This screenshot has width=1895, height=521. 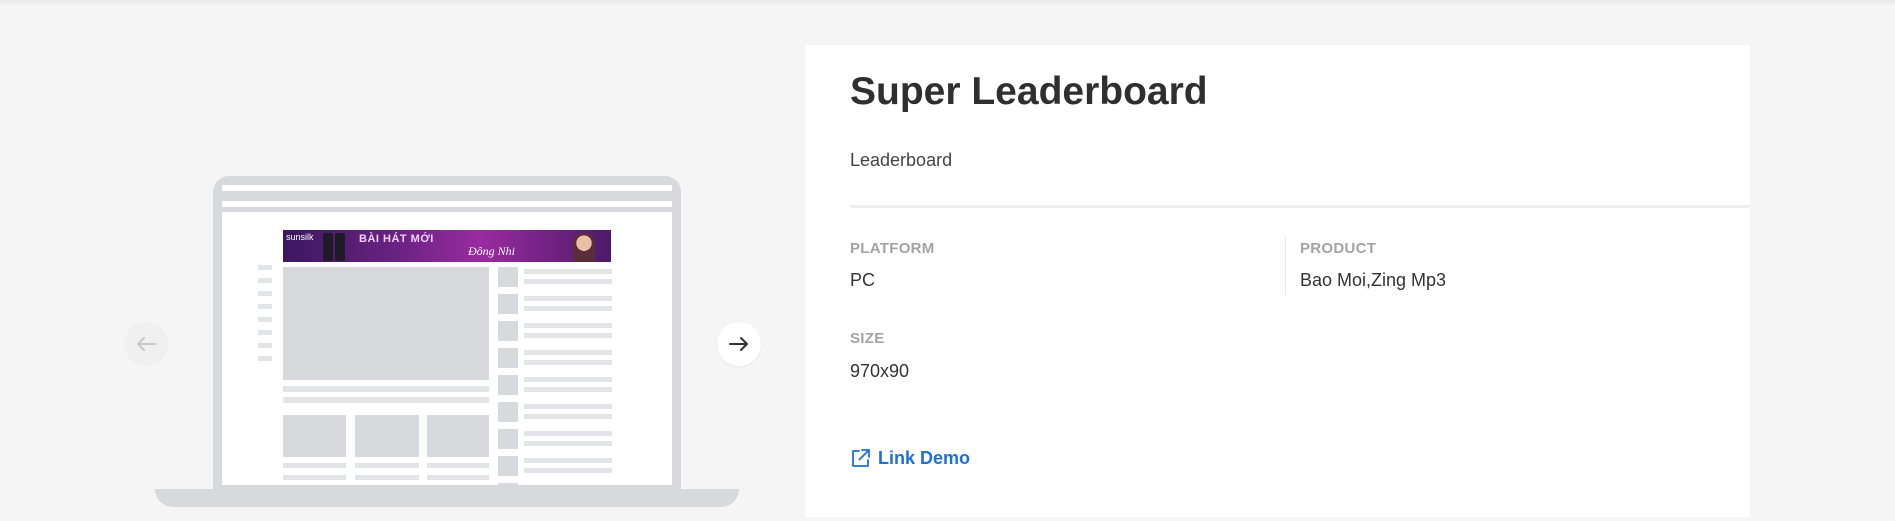 What do you see at coordinates (880, 371) in the screenshot?
I see `size-value: 970x90` at bounding box center [880, 371].